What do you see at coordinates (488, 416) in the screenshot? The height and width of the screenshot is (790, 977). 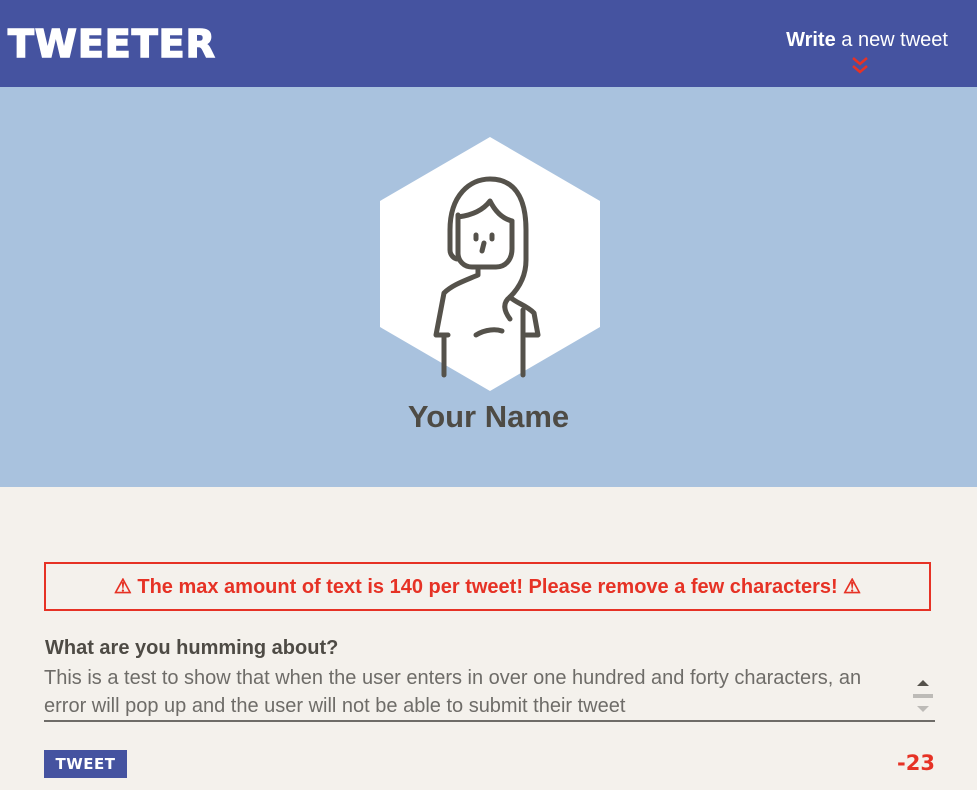 I see `user-name: Your Name` at bounding box center [488, 416].